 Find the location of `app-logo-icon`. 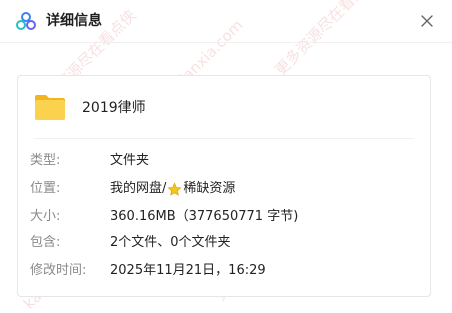

app-logo-icon is located at coordinates (26, 21).